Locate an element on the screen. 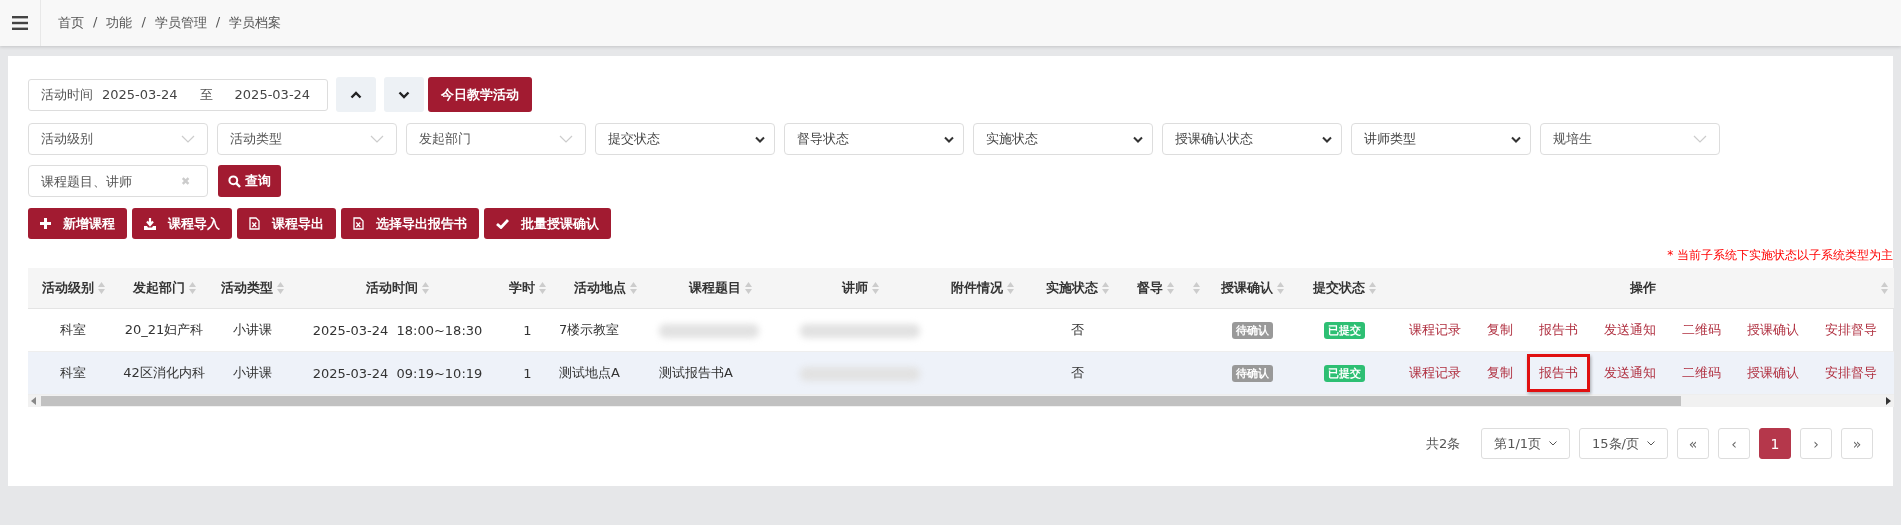  table-cell: 测试地点A is located at coordinates (589, 372).